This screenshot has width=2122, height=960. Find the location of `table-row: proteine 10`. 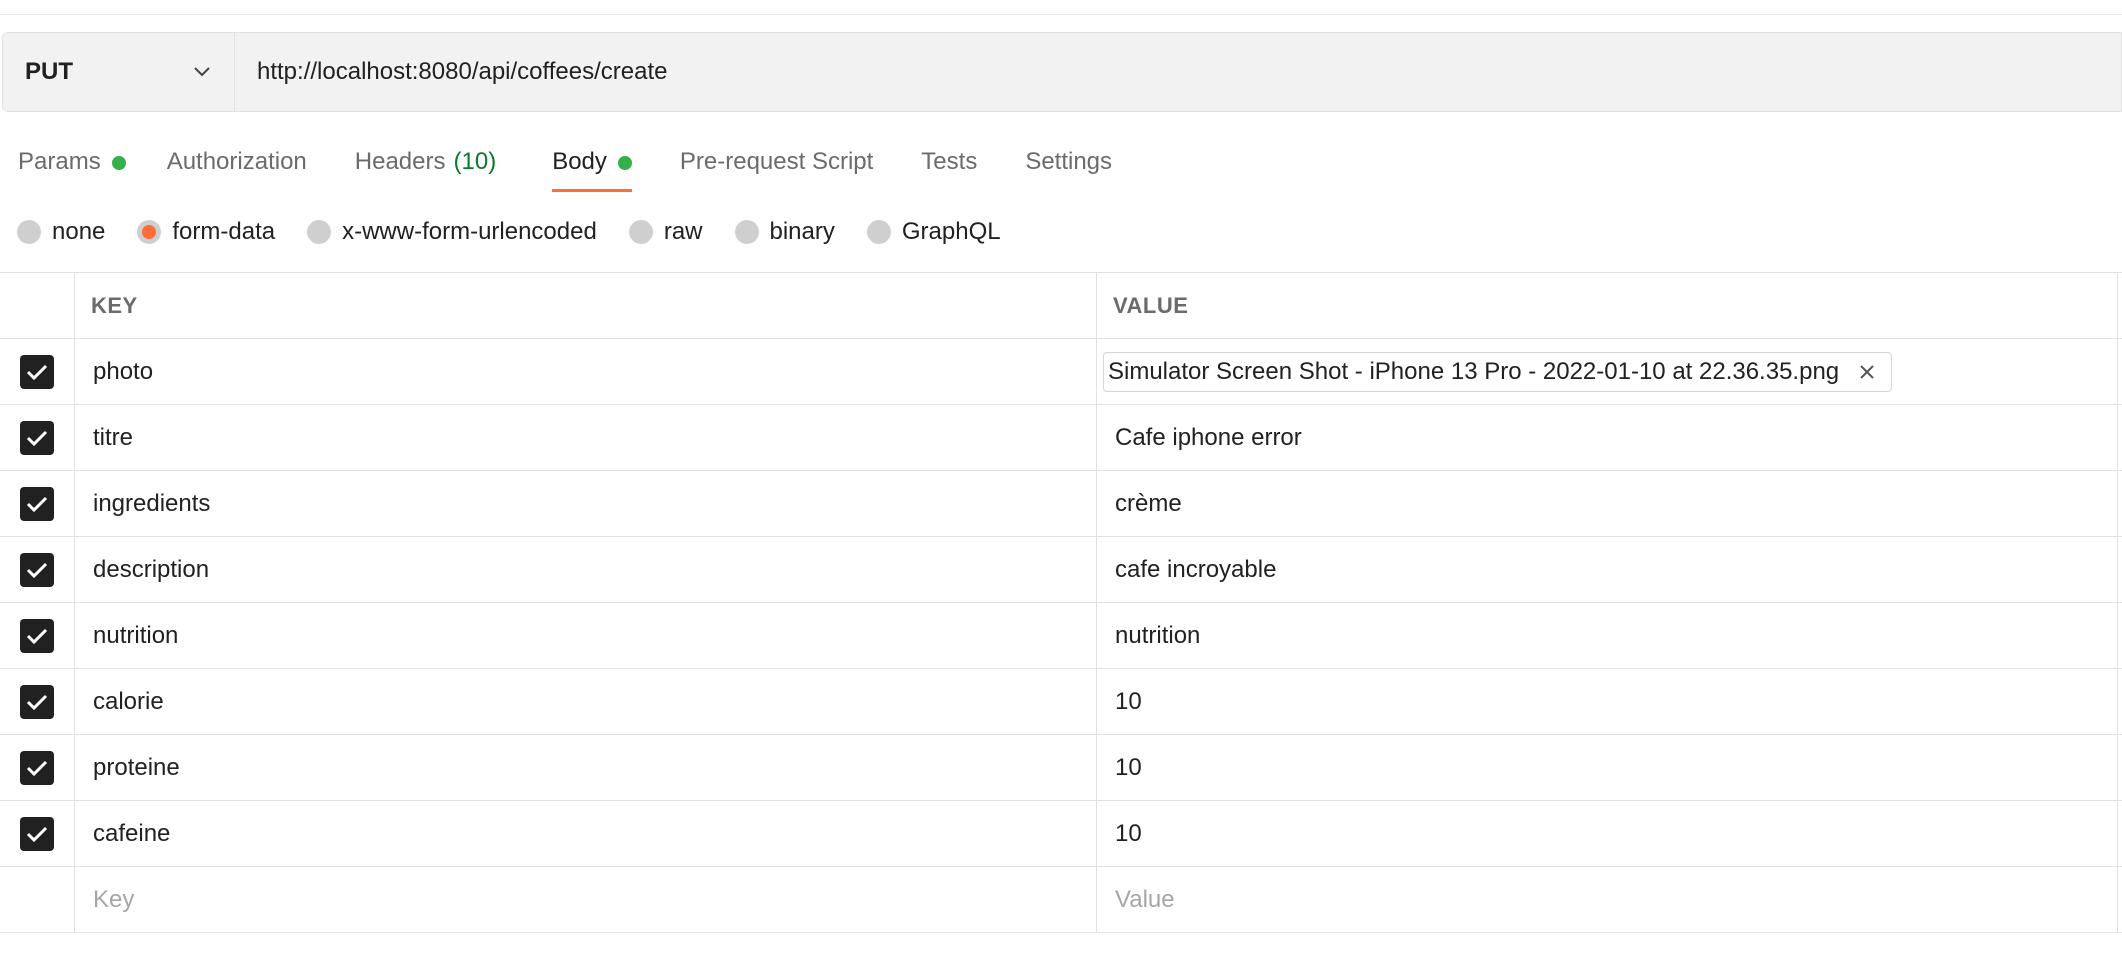

table-row: proteine 10 is located at coordinates (1061, 768).